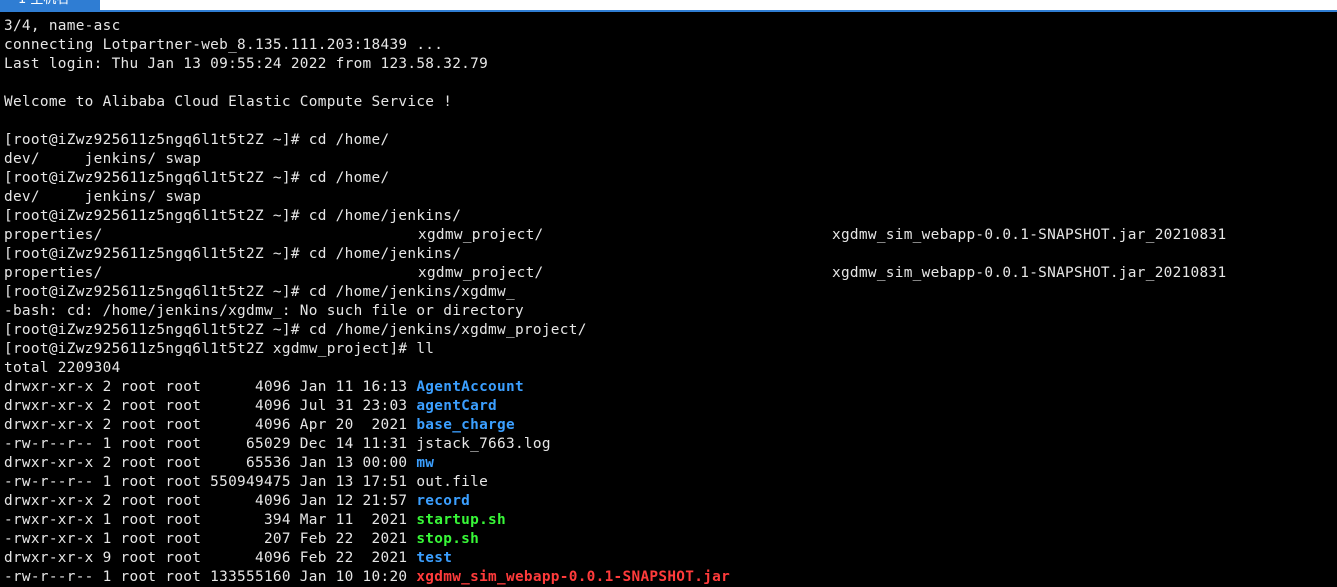 The width and height of the screenshot is (1337, 587). I want to click on ls-entry-name: test, so click(434, 558).